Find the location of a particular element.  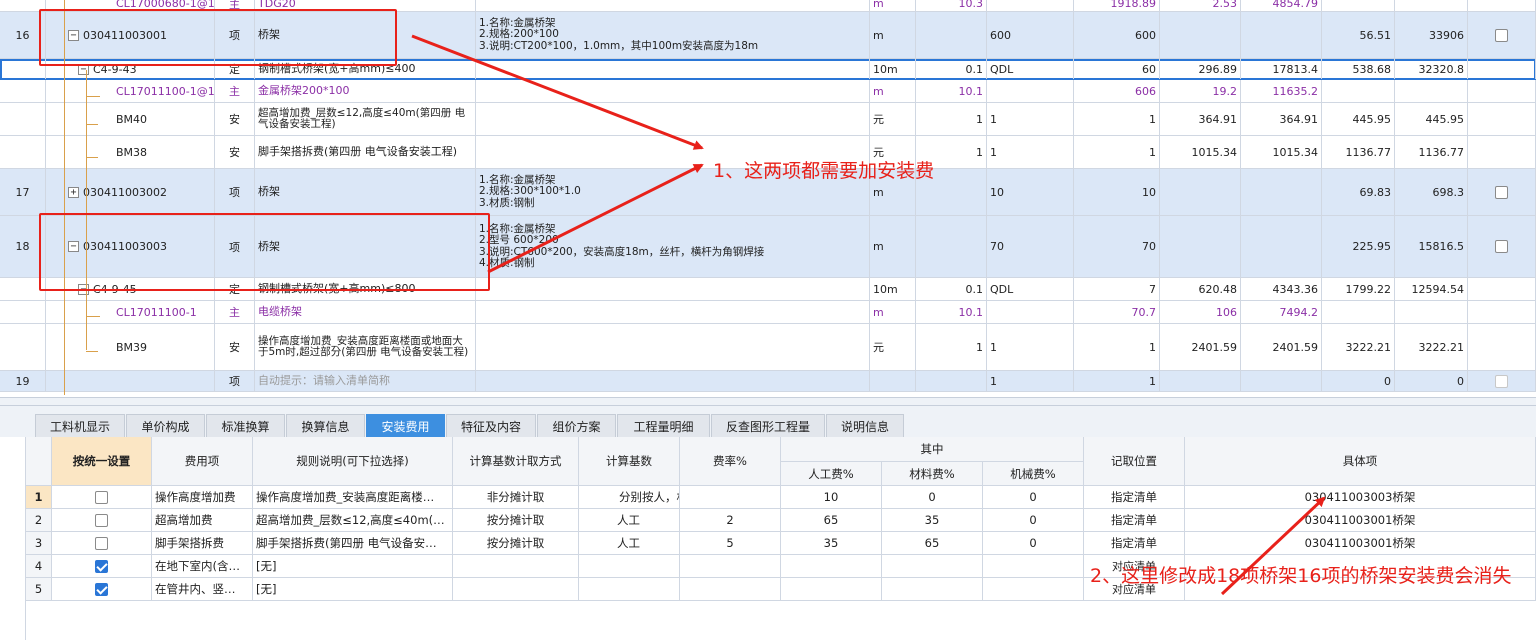

cell-qexp is located at coordinates (1030, 312).